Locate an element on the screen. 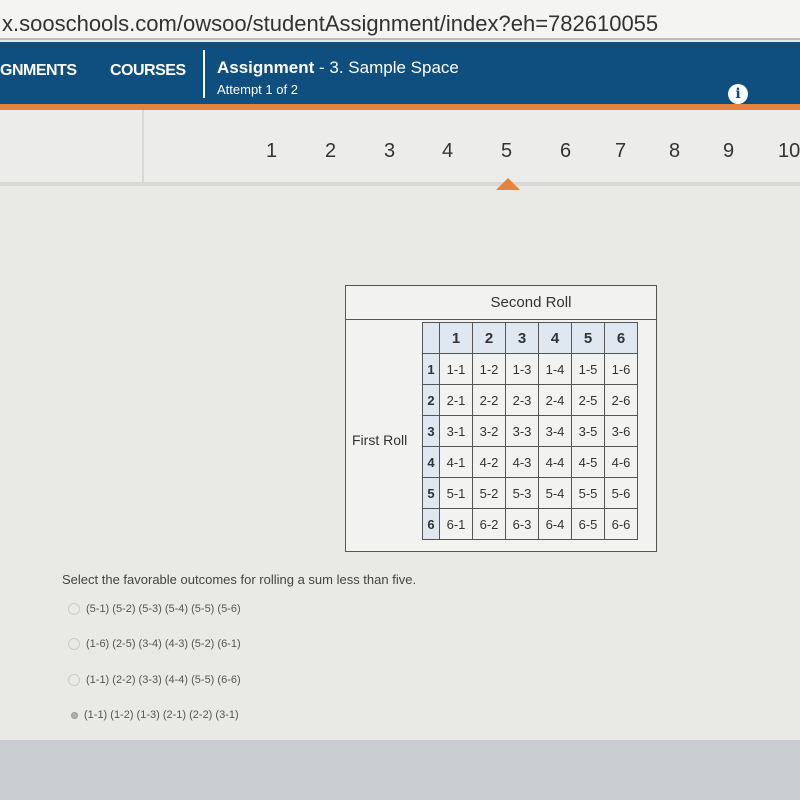  outcome-cell: 5-3 is located at coordinates (522, 493).